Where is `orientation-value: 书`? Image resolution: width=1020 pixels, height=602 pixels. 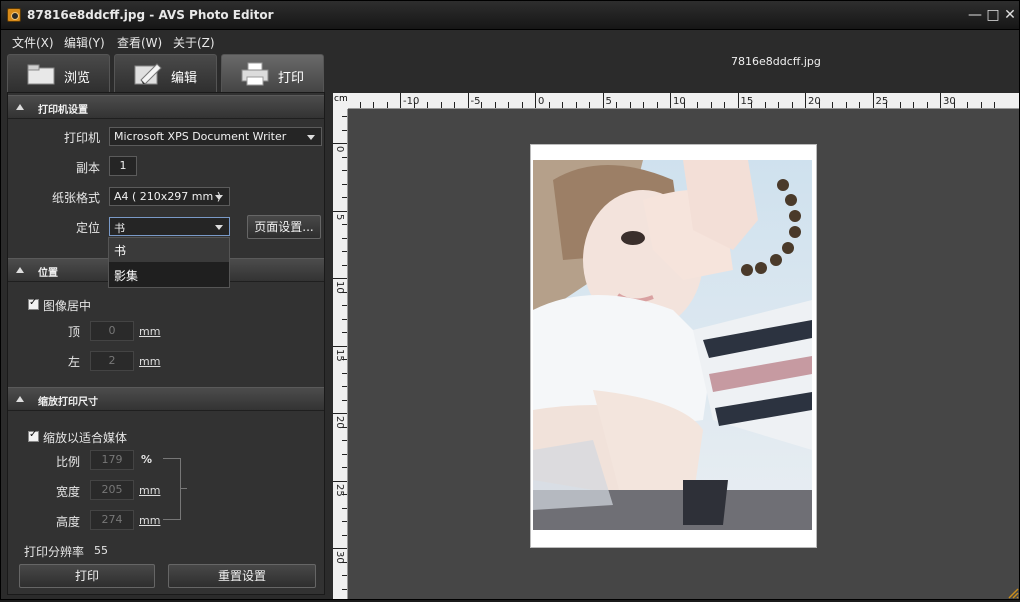
orientation-value: 书 is located at coordinates (119, 228).